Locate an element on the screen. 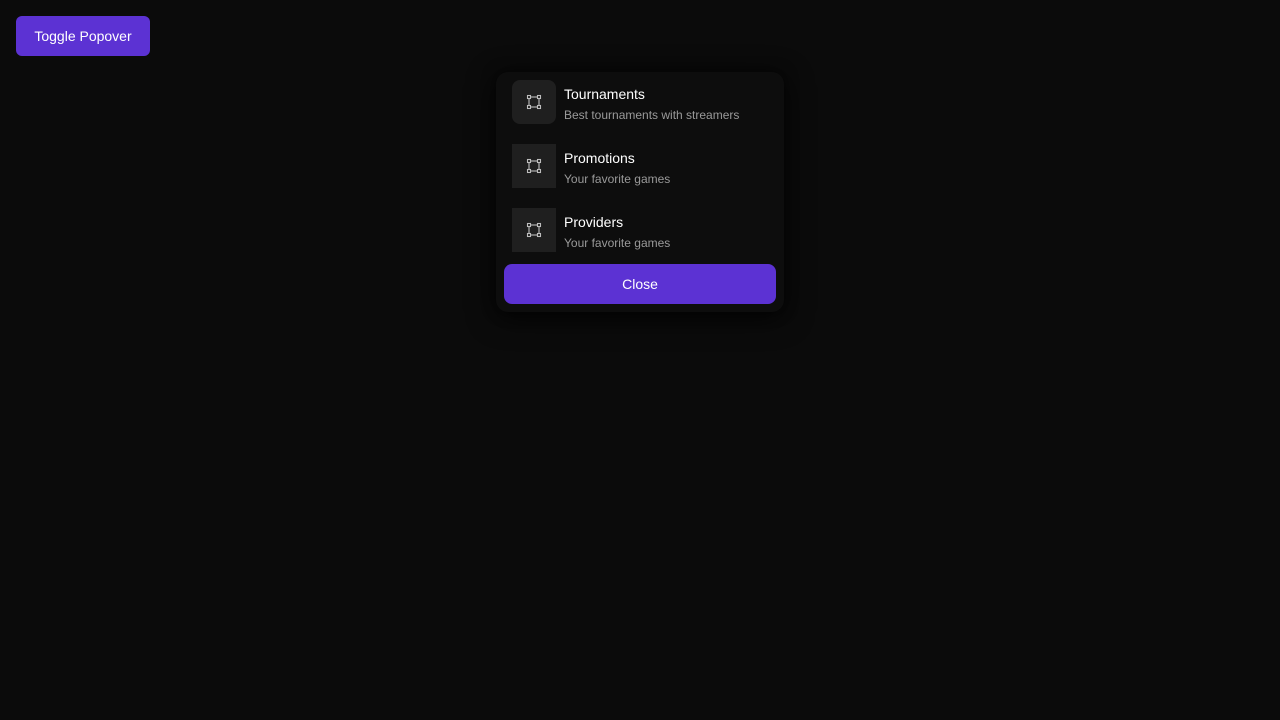 The width and height of the screenshot is (1280, 720). menu-item-title: Promotions is located at coordinates (599, 158).